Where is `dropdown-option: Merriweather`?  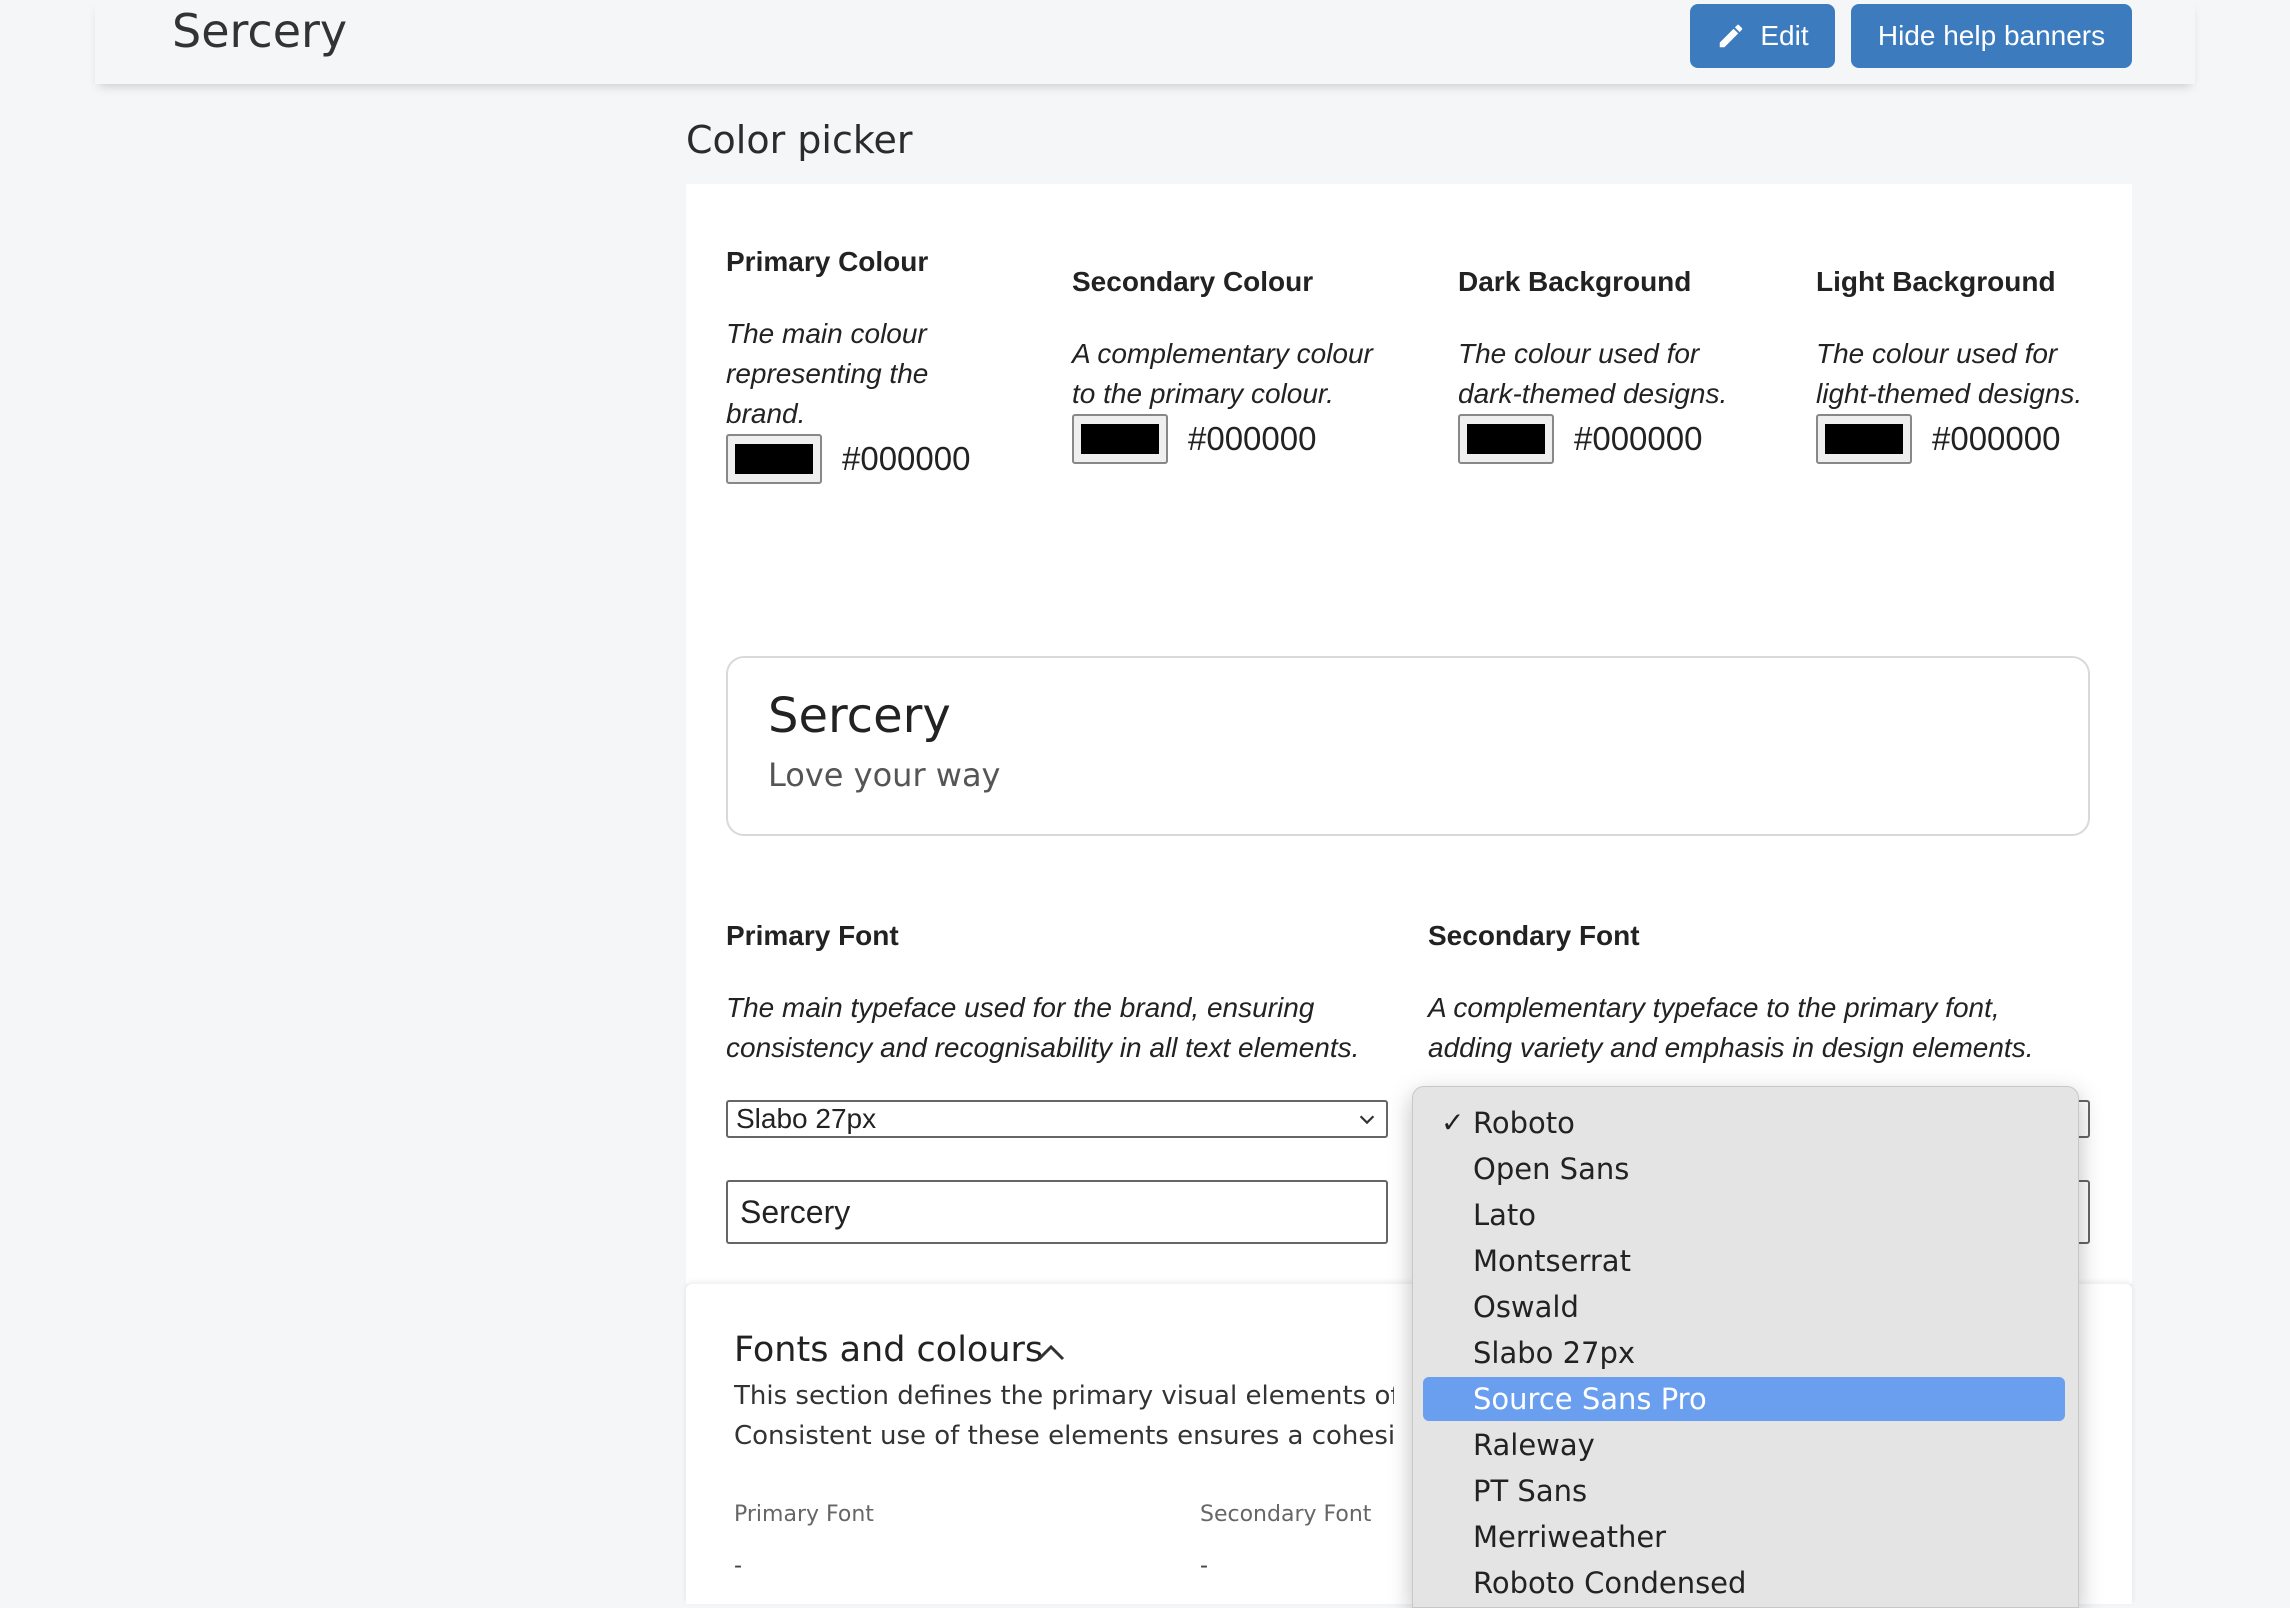 dropdown-option: Merriweather is located at coordinates (1744, 1537).